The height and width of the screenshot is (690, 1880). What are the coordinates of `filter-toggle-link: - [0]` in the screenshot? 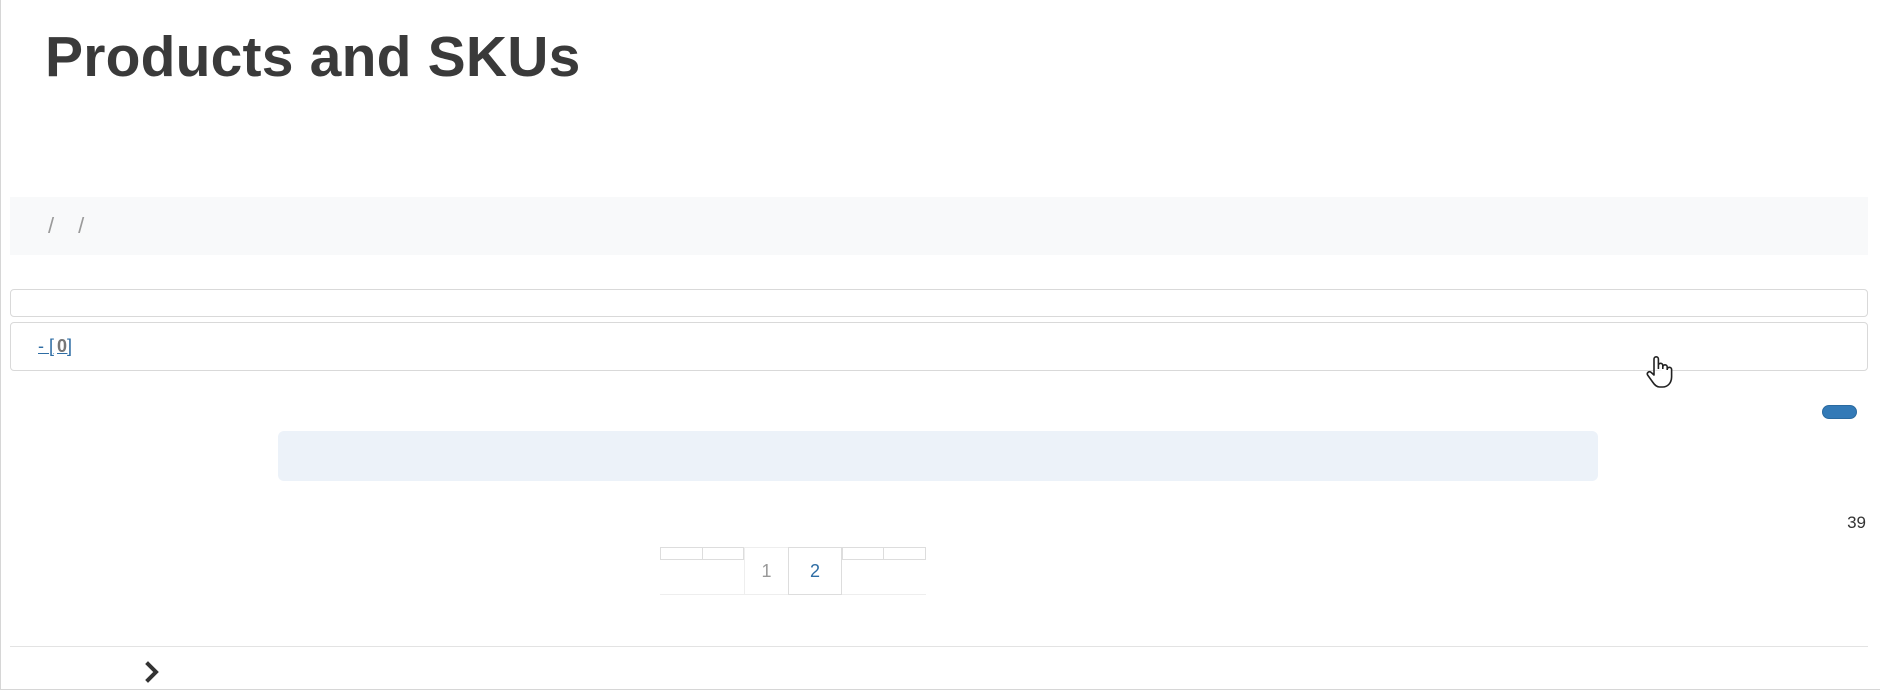 It's located at (55, 346).